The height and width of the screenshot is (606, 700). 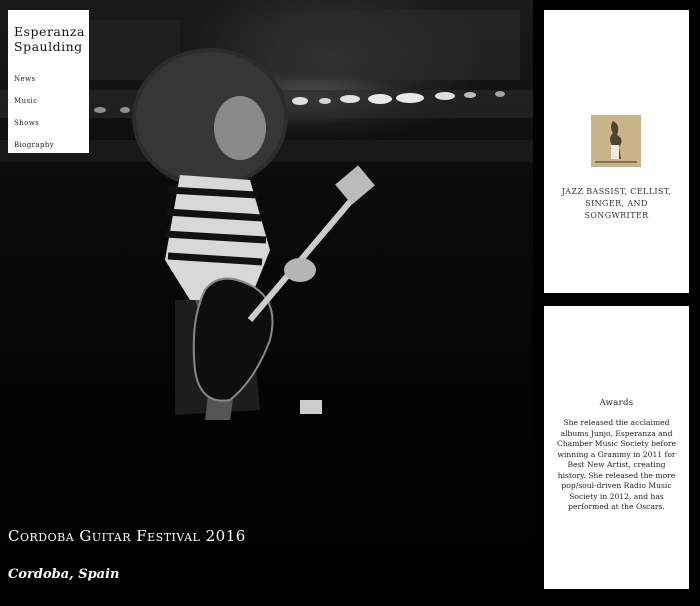 I want to click on nav-item-biography: Biography, so click(x=48, y=145).